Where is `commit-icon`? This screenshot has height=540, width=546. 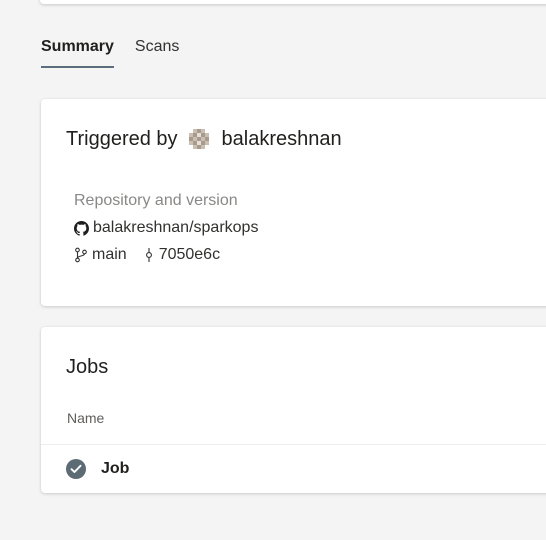
commit-icon is located at coordinates (149, 255).